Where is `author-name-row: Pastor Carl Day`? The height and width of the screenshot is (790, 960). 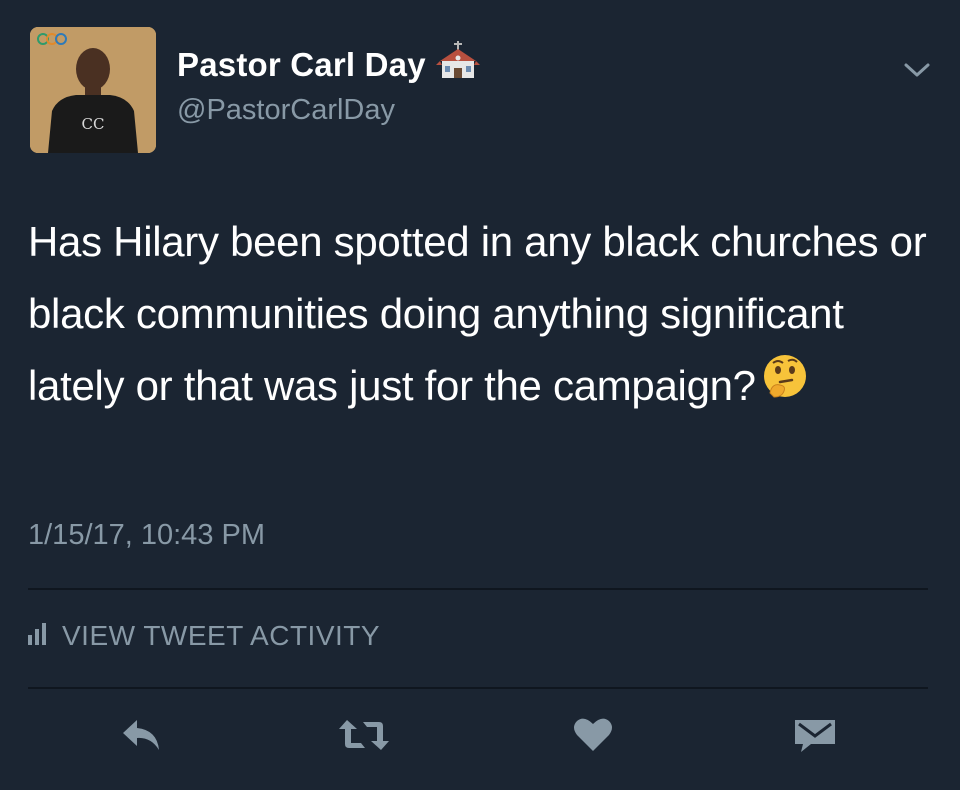 author-name-row: Pastor Carl Day is located at coordinates (328, 62).